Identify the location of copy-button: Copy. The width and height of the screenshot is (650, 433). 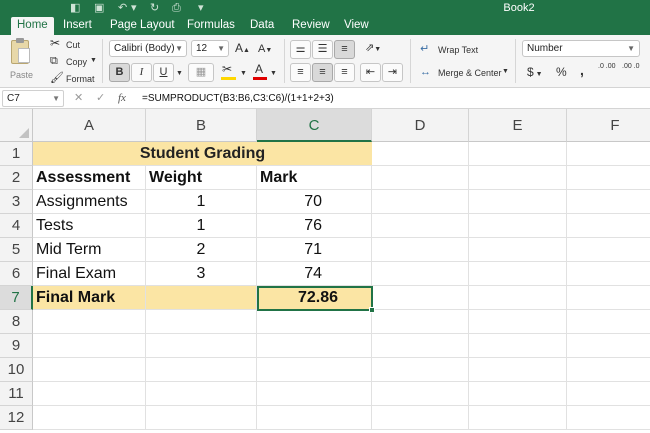
(76, 62).